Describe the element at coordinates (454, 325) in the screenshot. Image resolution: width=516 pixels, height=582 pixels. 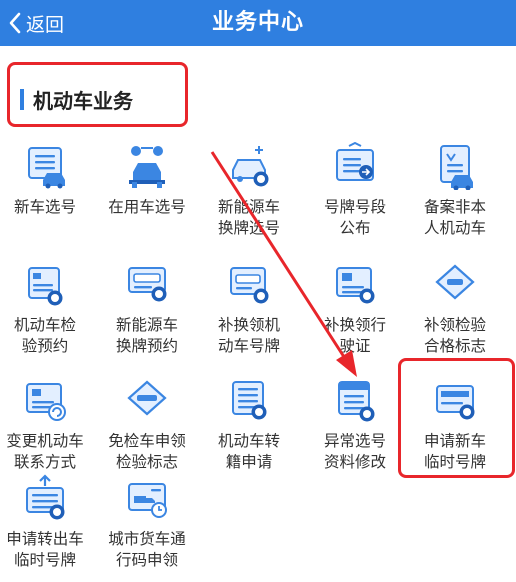
I see `service-item-label-line1: 补领检验` at that location.